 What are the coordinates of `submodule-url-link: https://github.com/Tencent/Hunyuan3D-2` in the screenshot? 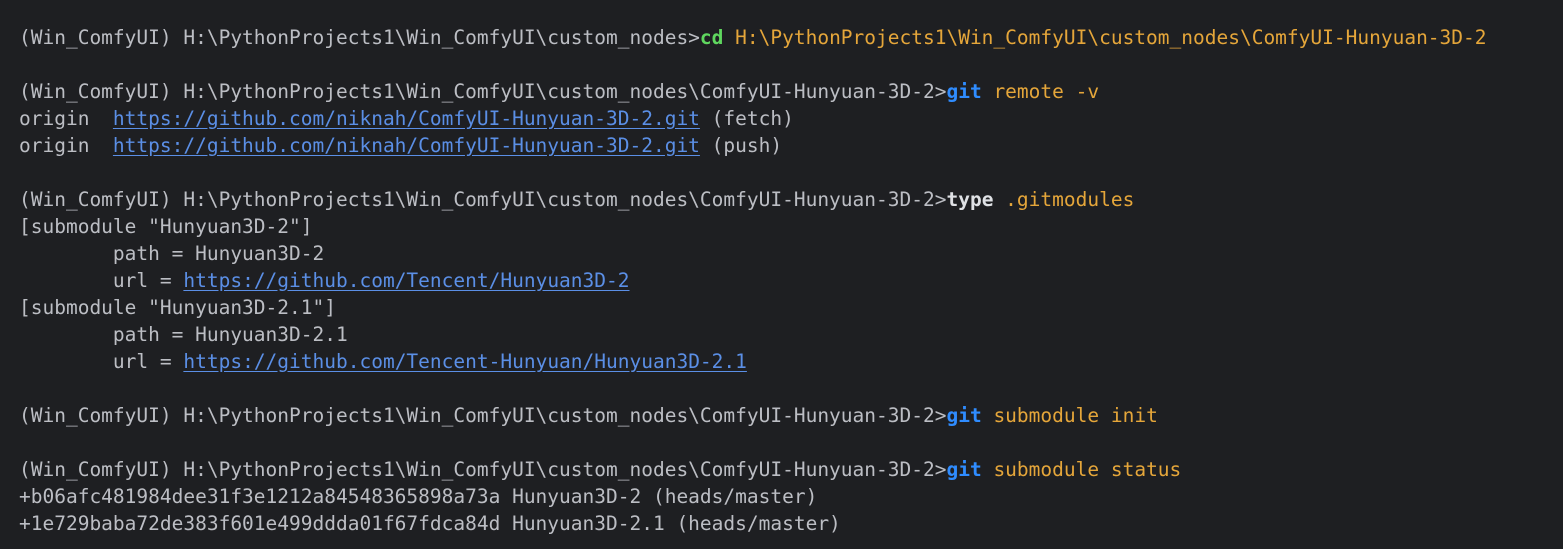 It's located at (406, 280).